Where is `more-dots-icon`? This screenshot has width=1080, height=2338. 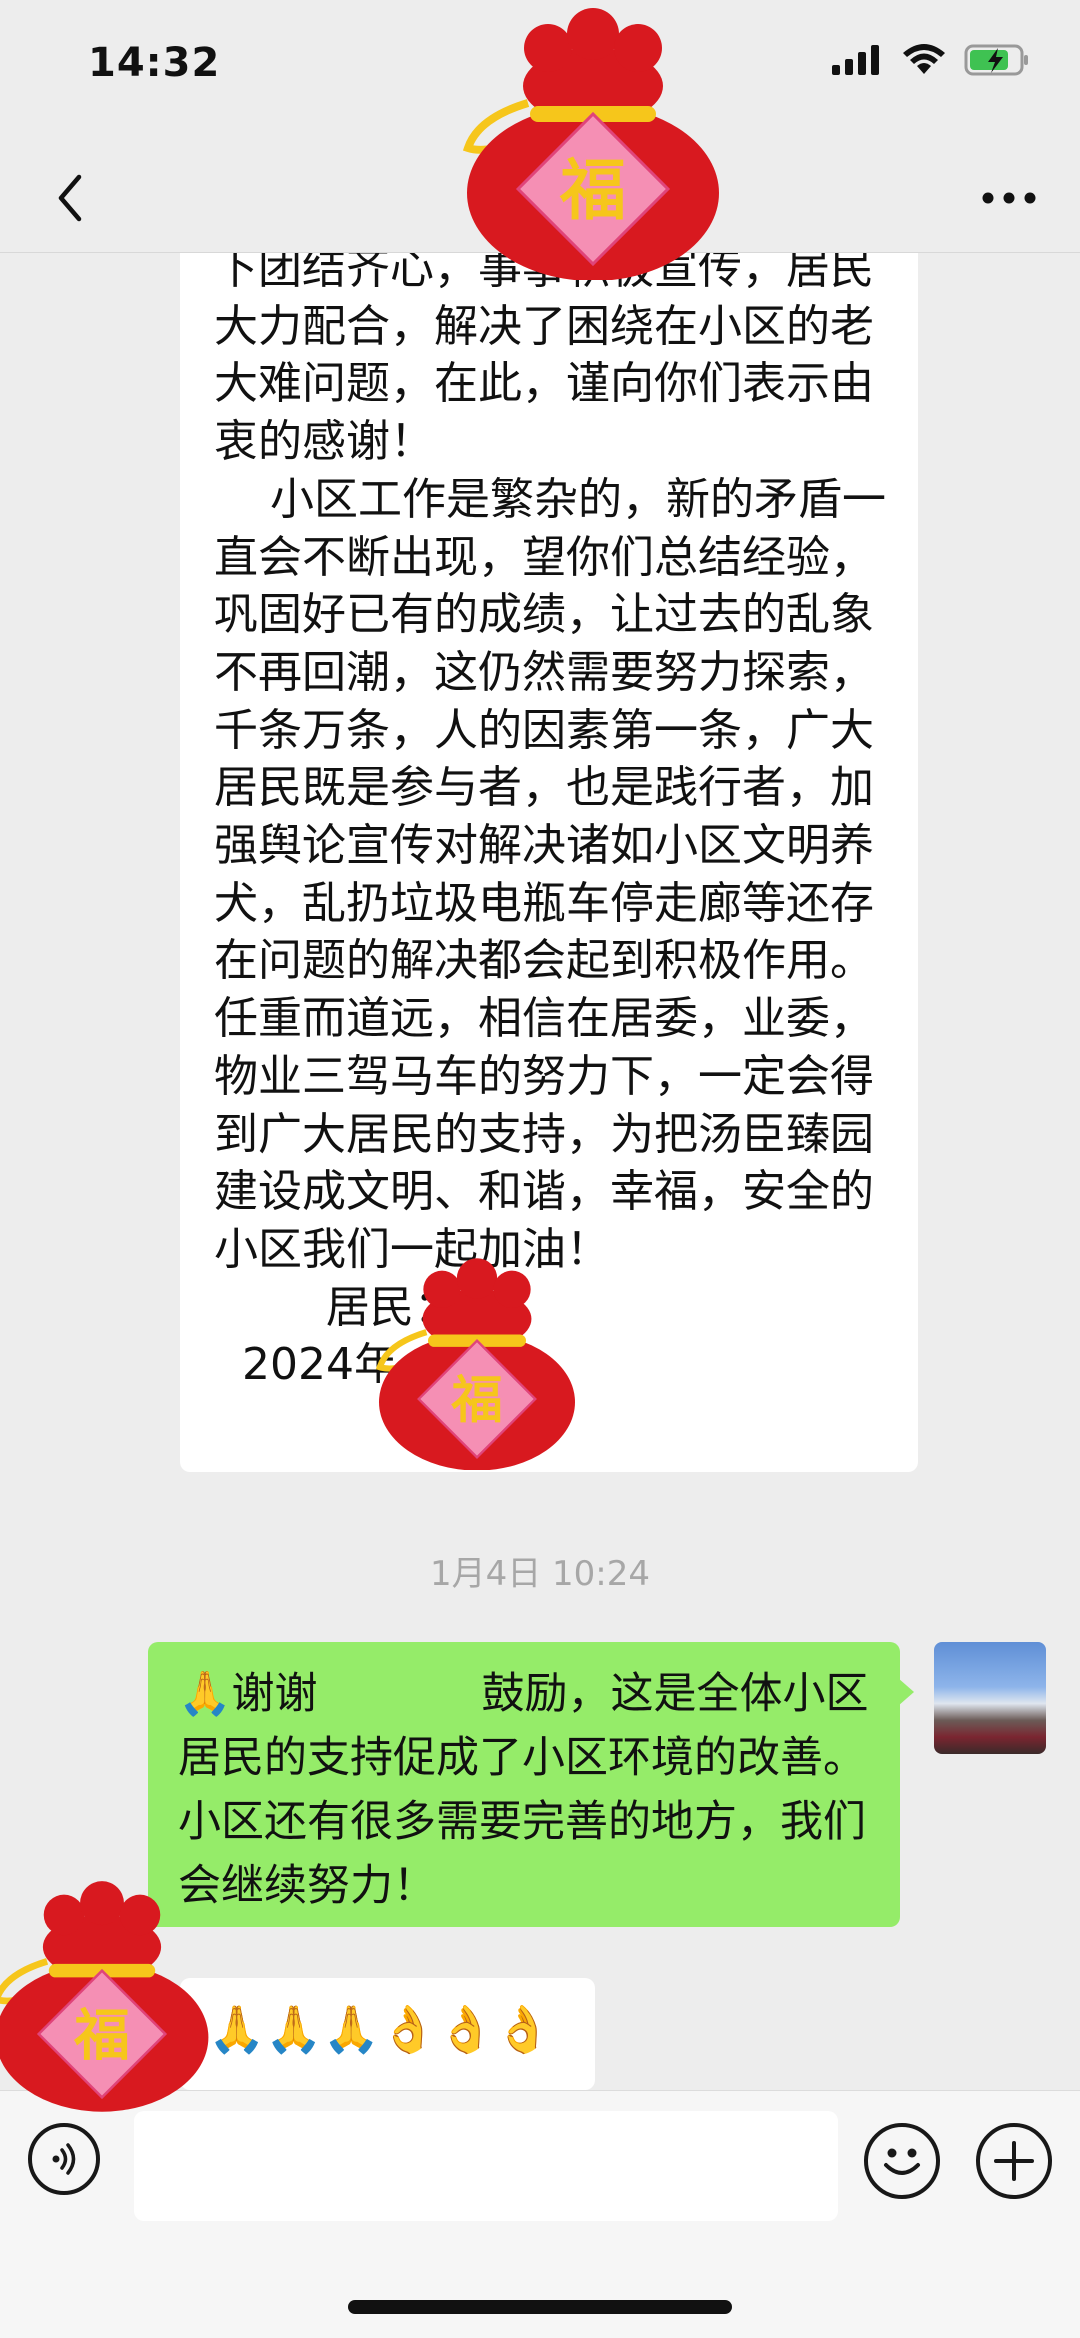
more-dots-icon is located at coordinates (1009, 198).